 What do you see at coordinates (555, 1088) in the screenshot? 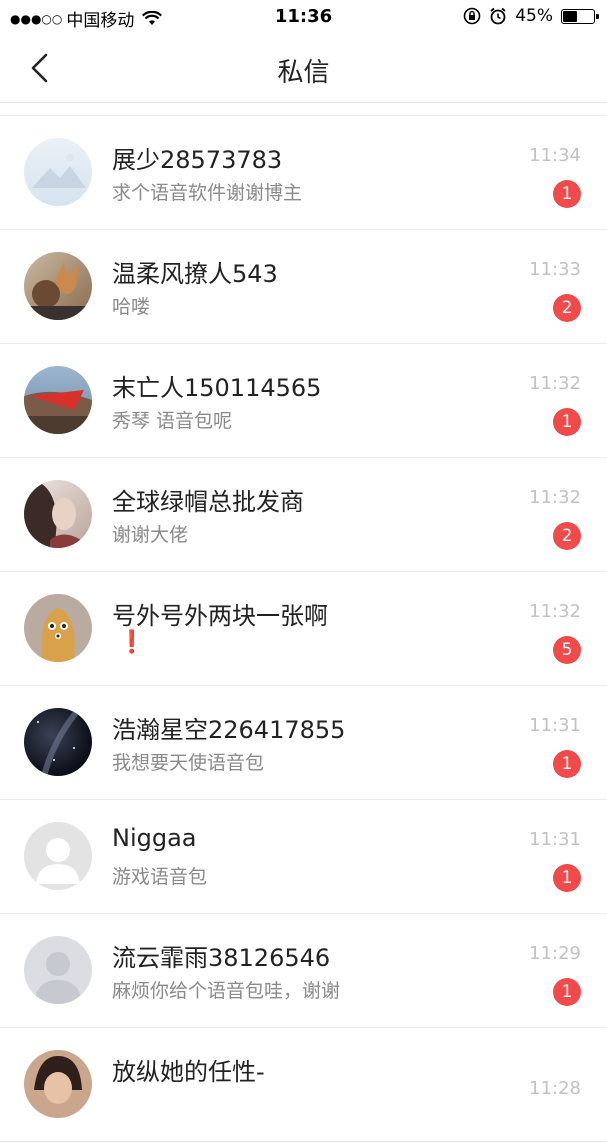
I see `message-time: 11:28` at bounding box center [555, 1088].